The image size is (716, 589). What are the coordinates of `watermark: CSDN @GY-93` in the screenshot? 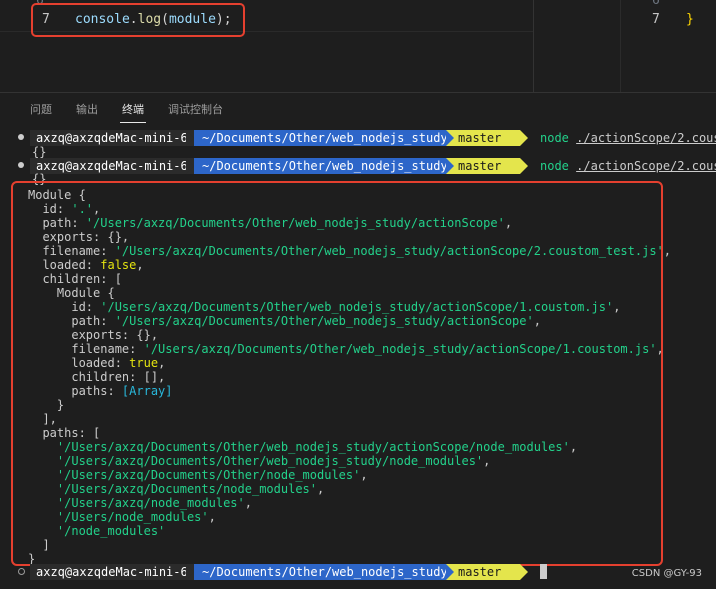 It's located at (666, 573).